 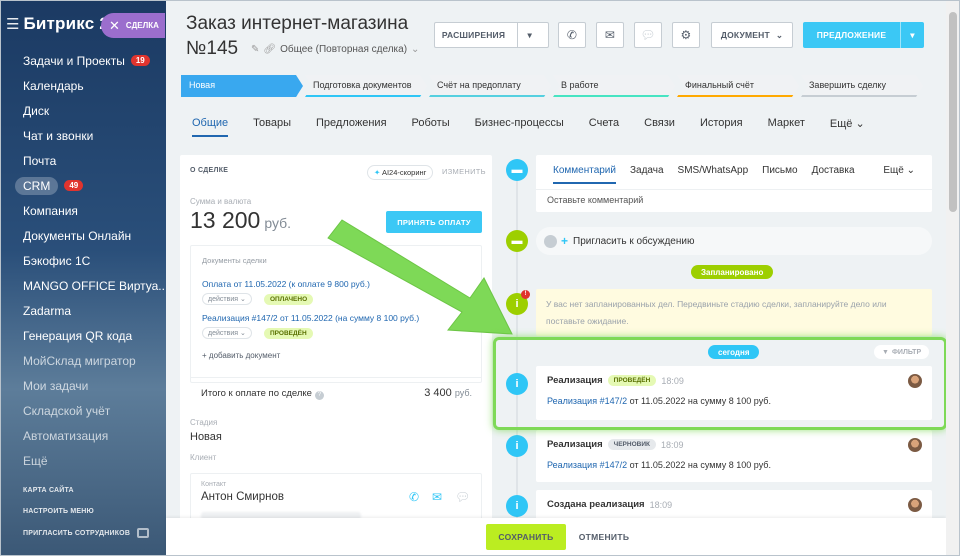 What do you see at coordinates (210, 127) in the screenshot?
I see `tab-general: Общие` at bounding box center [210, 127].